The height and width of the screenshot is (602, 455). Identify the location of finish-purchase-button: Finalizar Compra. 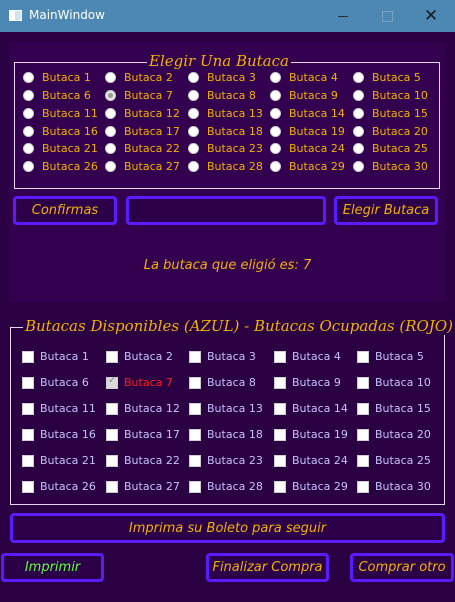
(267, 567).